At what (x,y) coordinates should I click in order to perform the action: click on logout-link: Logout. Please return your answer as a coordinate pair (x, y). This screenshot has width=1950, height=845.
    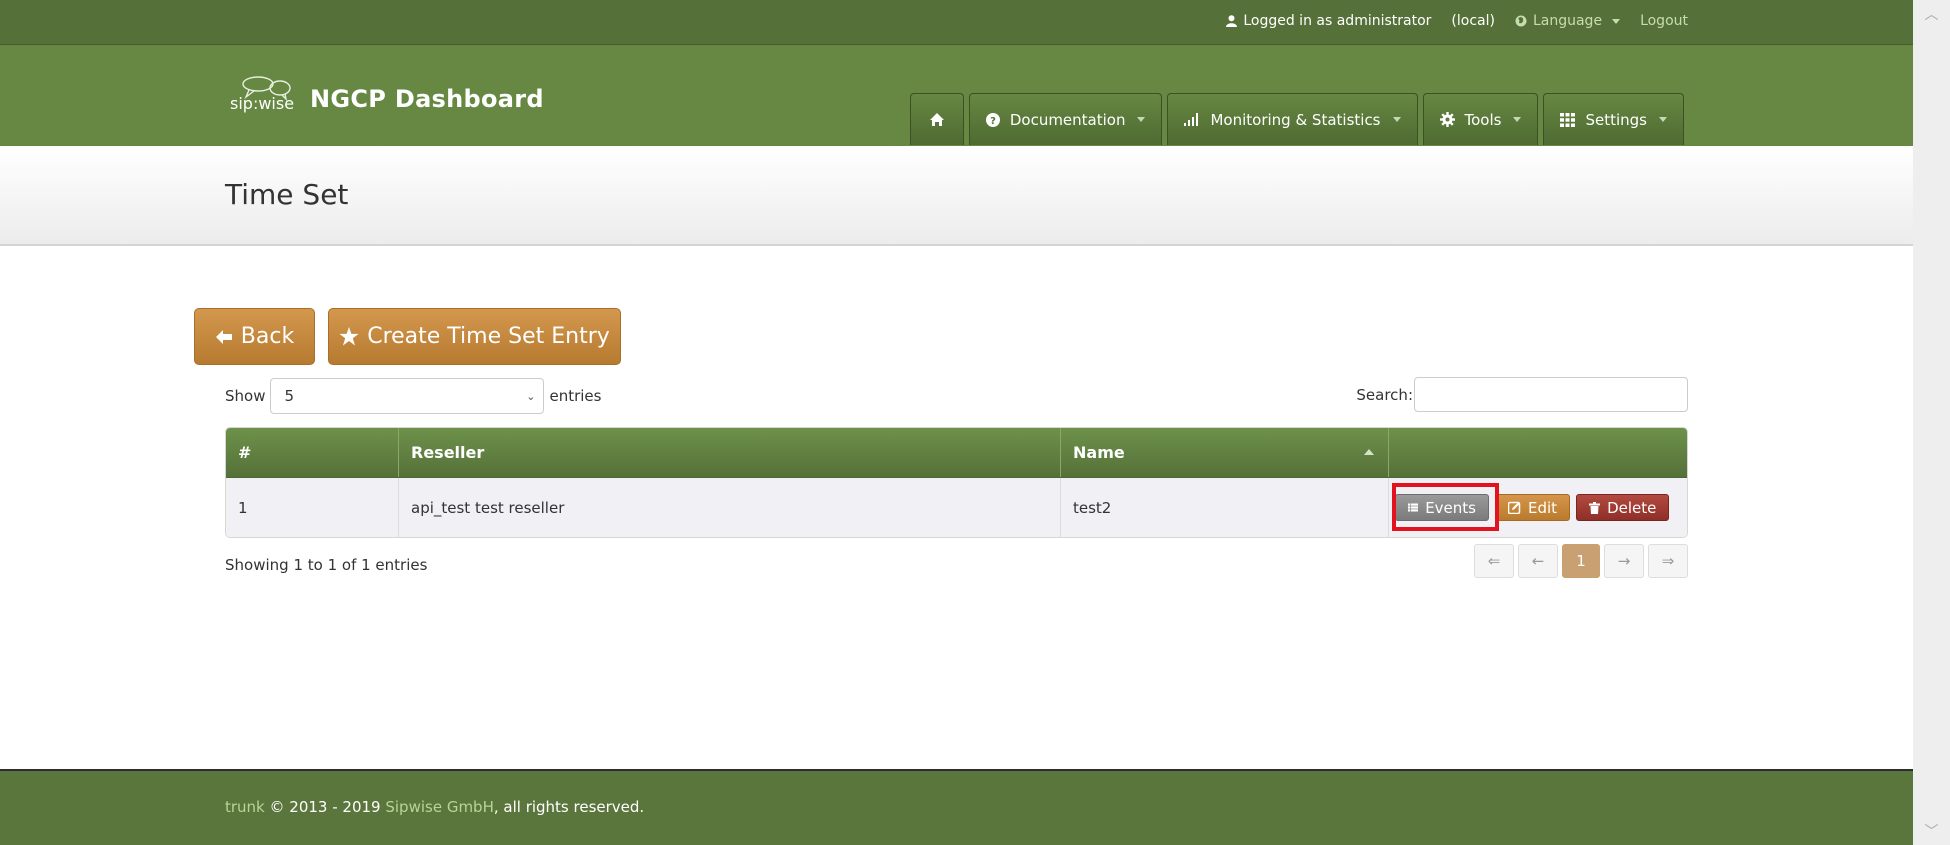
    Looking at the image, I should click on (1664, 21).